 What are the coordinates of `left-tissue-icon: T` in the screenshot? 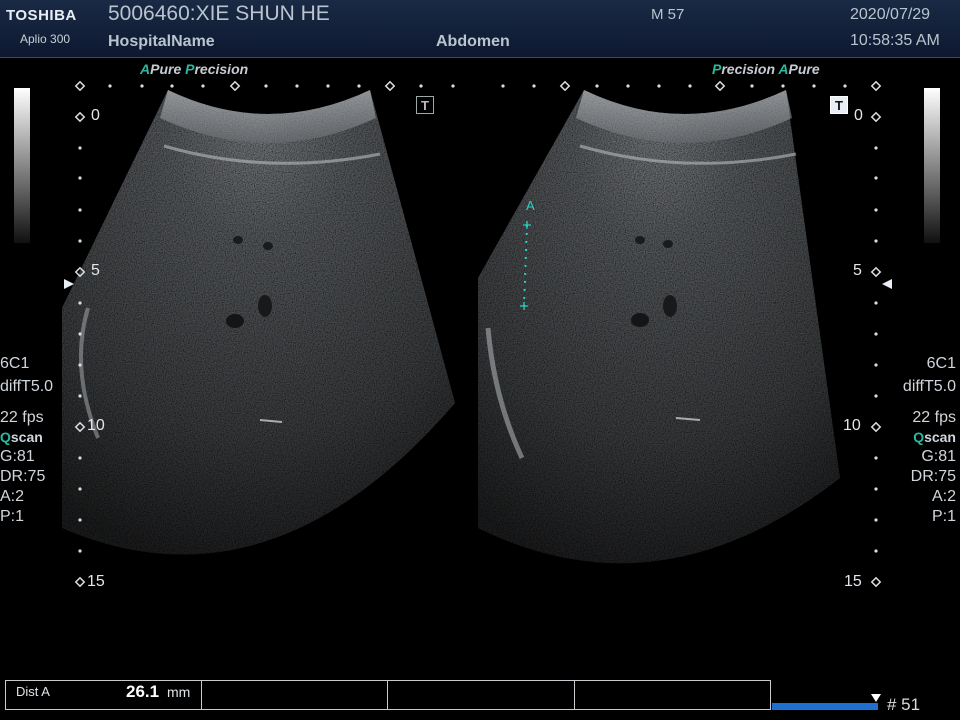 It's located at (425, 105).